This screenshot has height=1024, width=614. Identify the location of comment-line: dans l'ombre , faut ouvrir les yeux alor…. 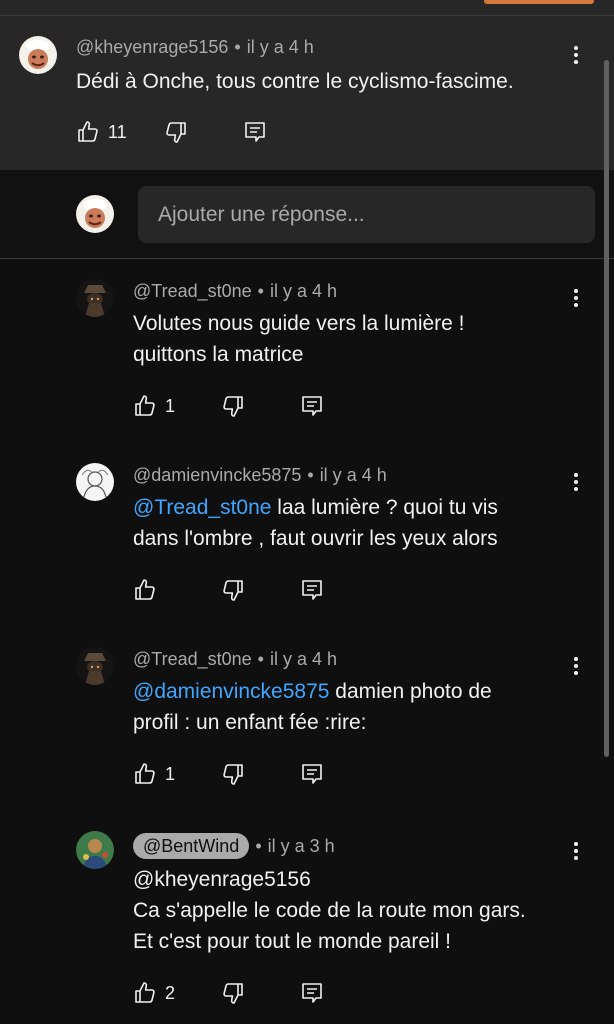
(315, 538).